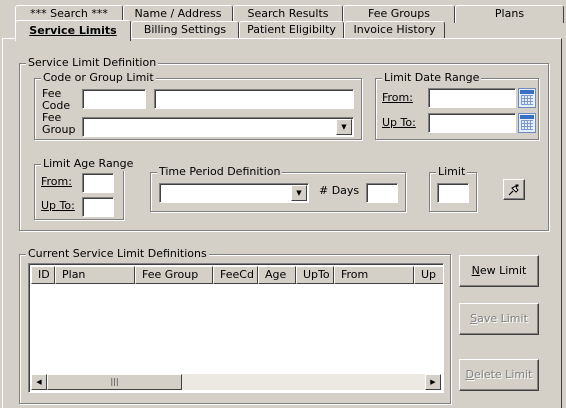  Describe the element at coordinates (339, 190) in the screenshot. I see `days-label: # Days` at that location.